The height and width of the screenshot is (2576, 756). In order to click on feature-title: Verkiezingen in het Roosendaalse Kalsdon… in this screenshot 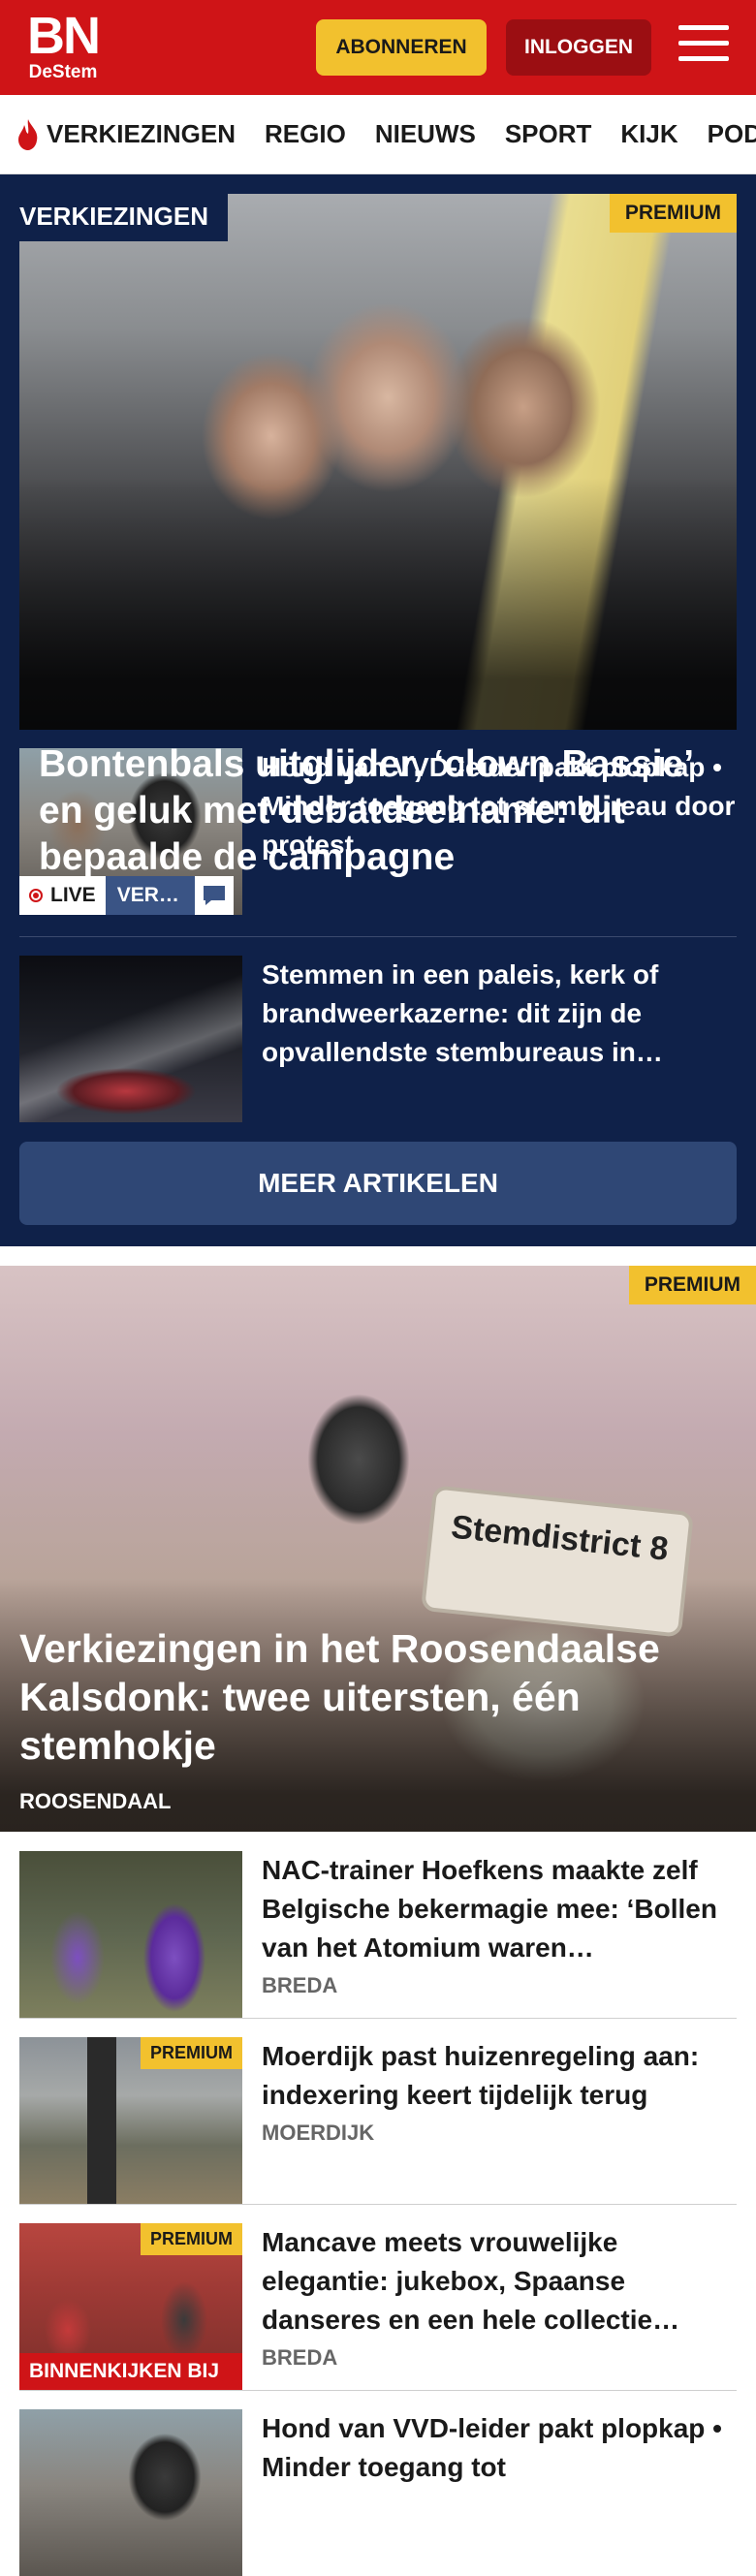, I will do `click(340, 1697)`.